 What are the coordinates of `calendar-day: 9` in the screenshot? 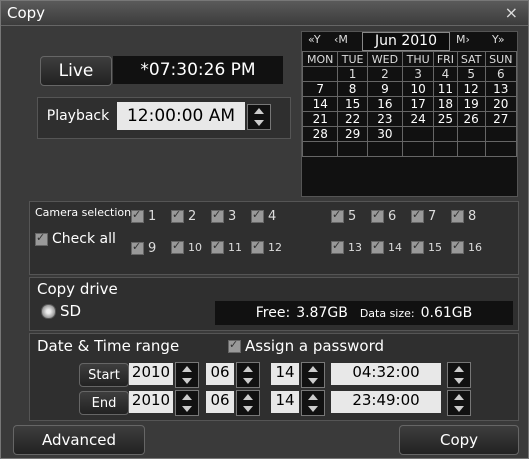 It's located at (385, 89).